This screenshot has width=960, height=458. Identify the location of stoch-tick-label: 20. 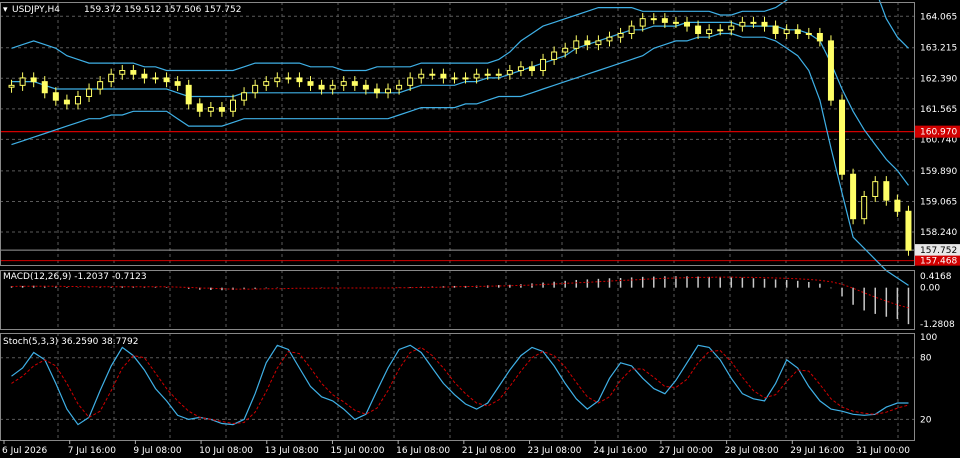
(926, 420).